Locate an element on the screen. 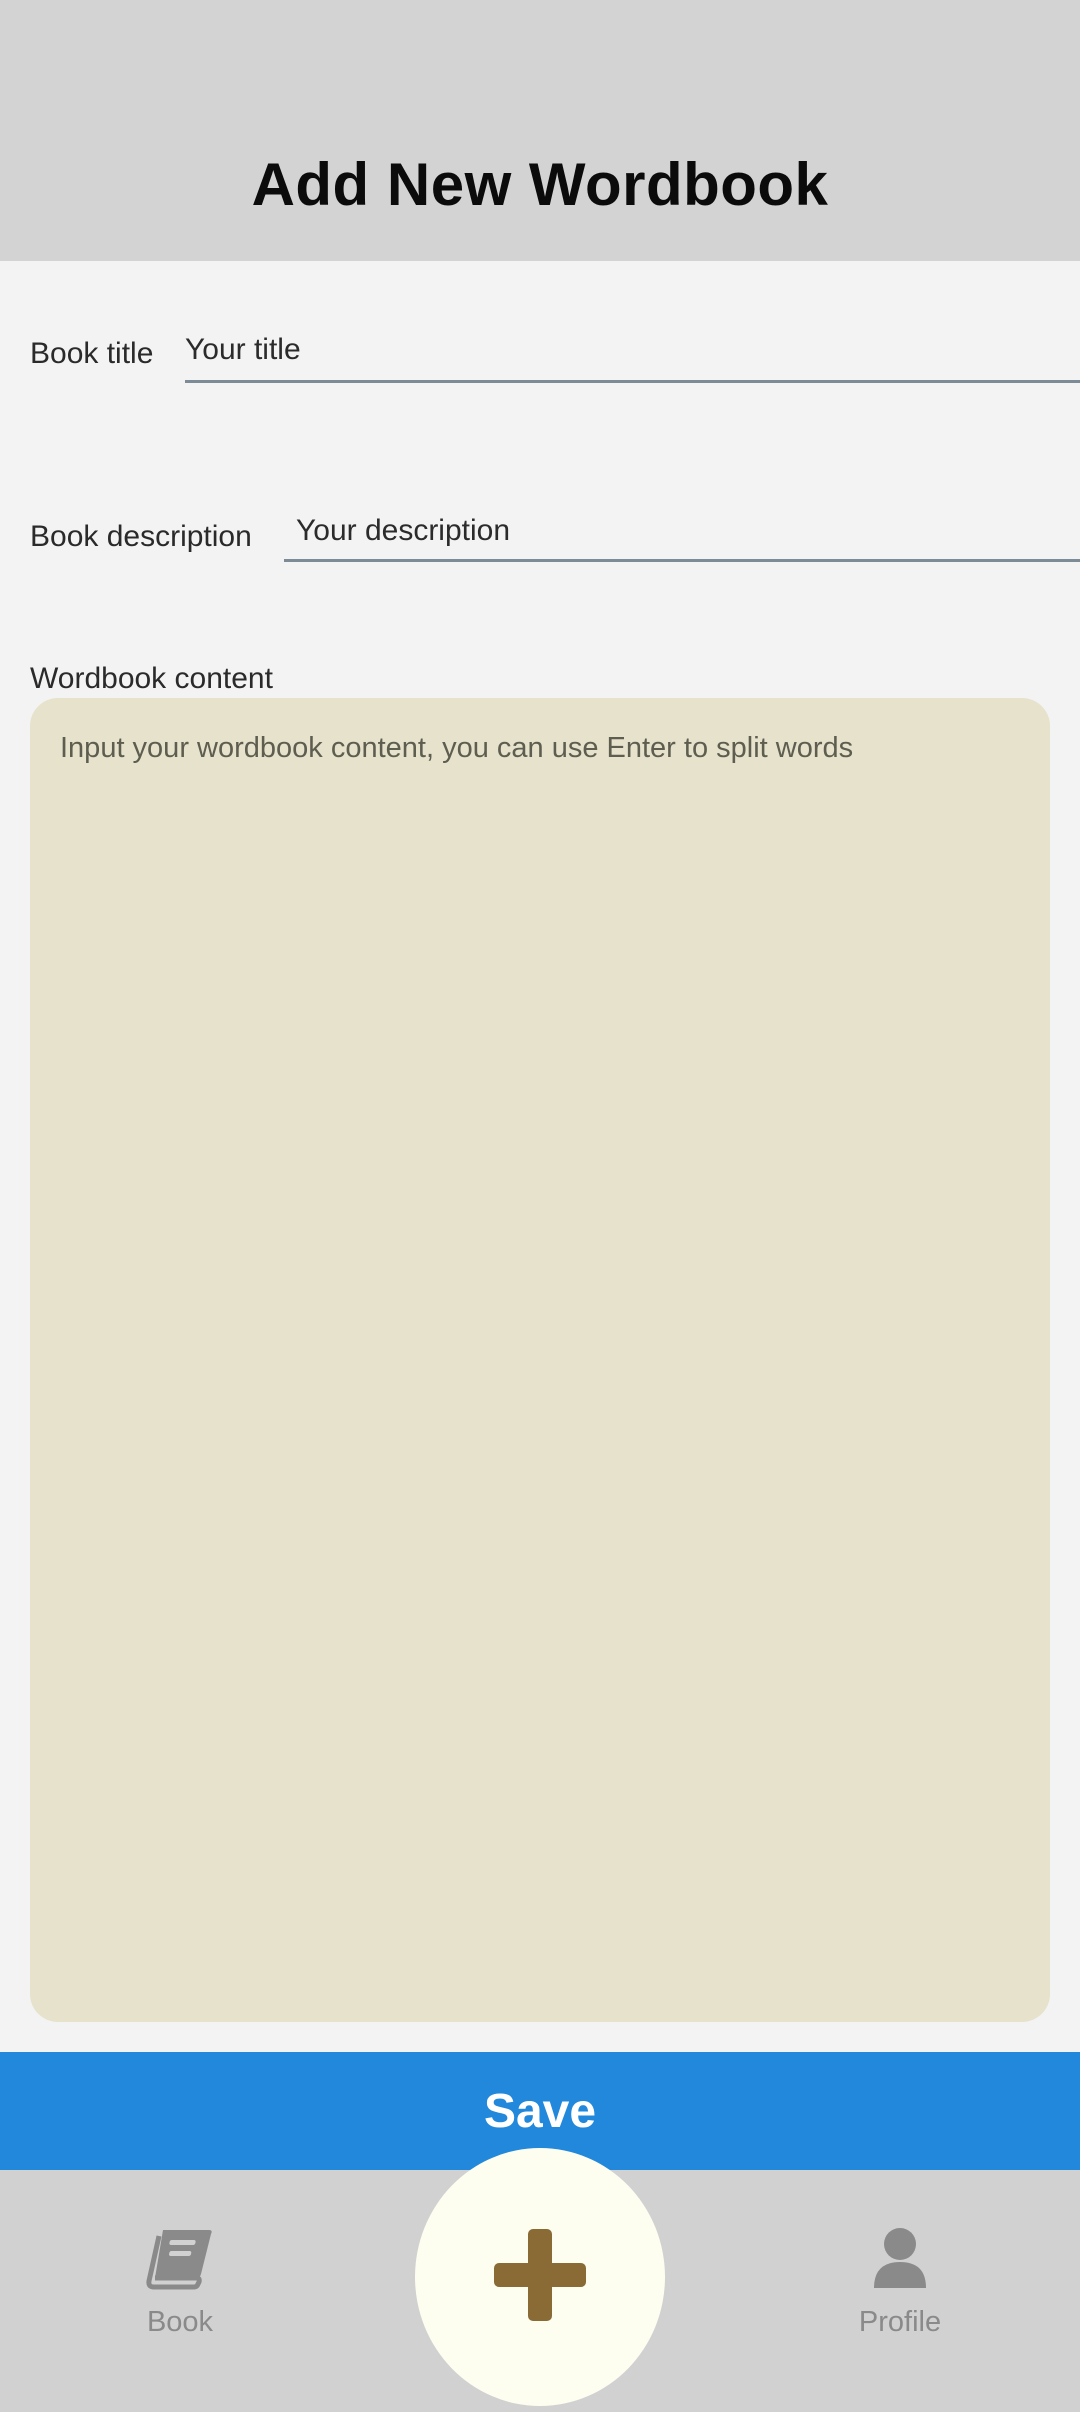  nav-item-profile: Profile is located at coordinates (900, 2282).